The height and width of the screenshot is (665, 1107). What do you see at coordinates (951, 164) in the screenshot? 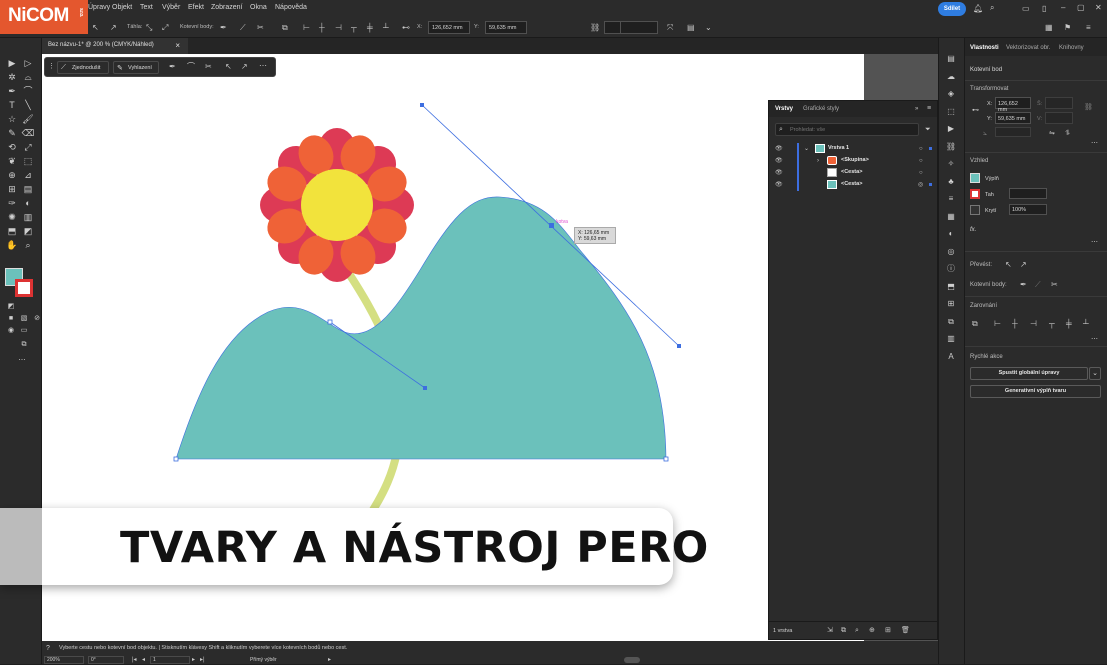
I see `brushes-panel-icon: ✧` at bounding box center [951, 164].